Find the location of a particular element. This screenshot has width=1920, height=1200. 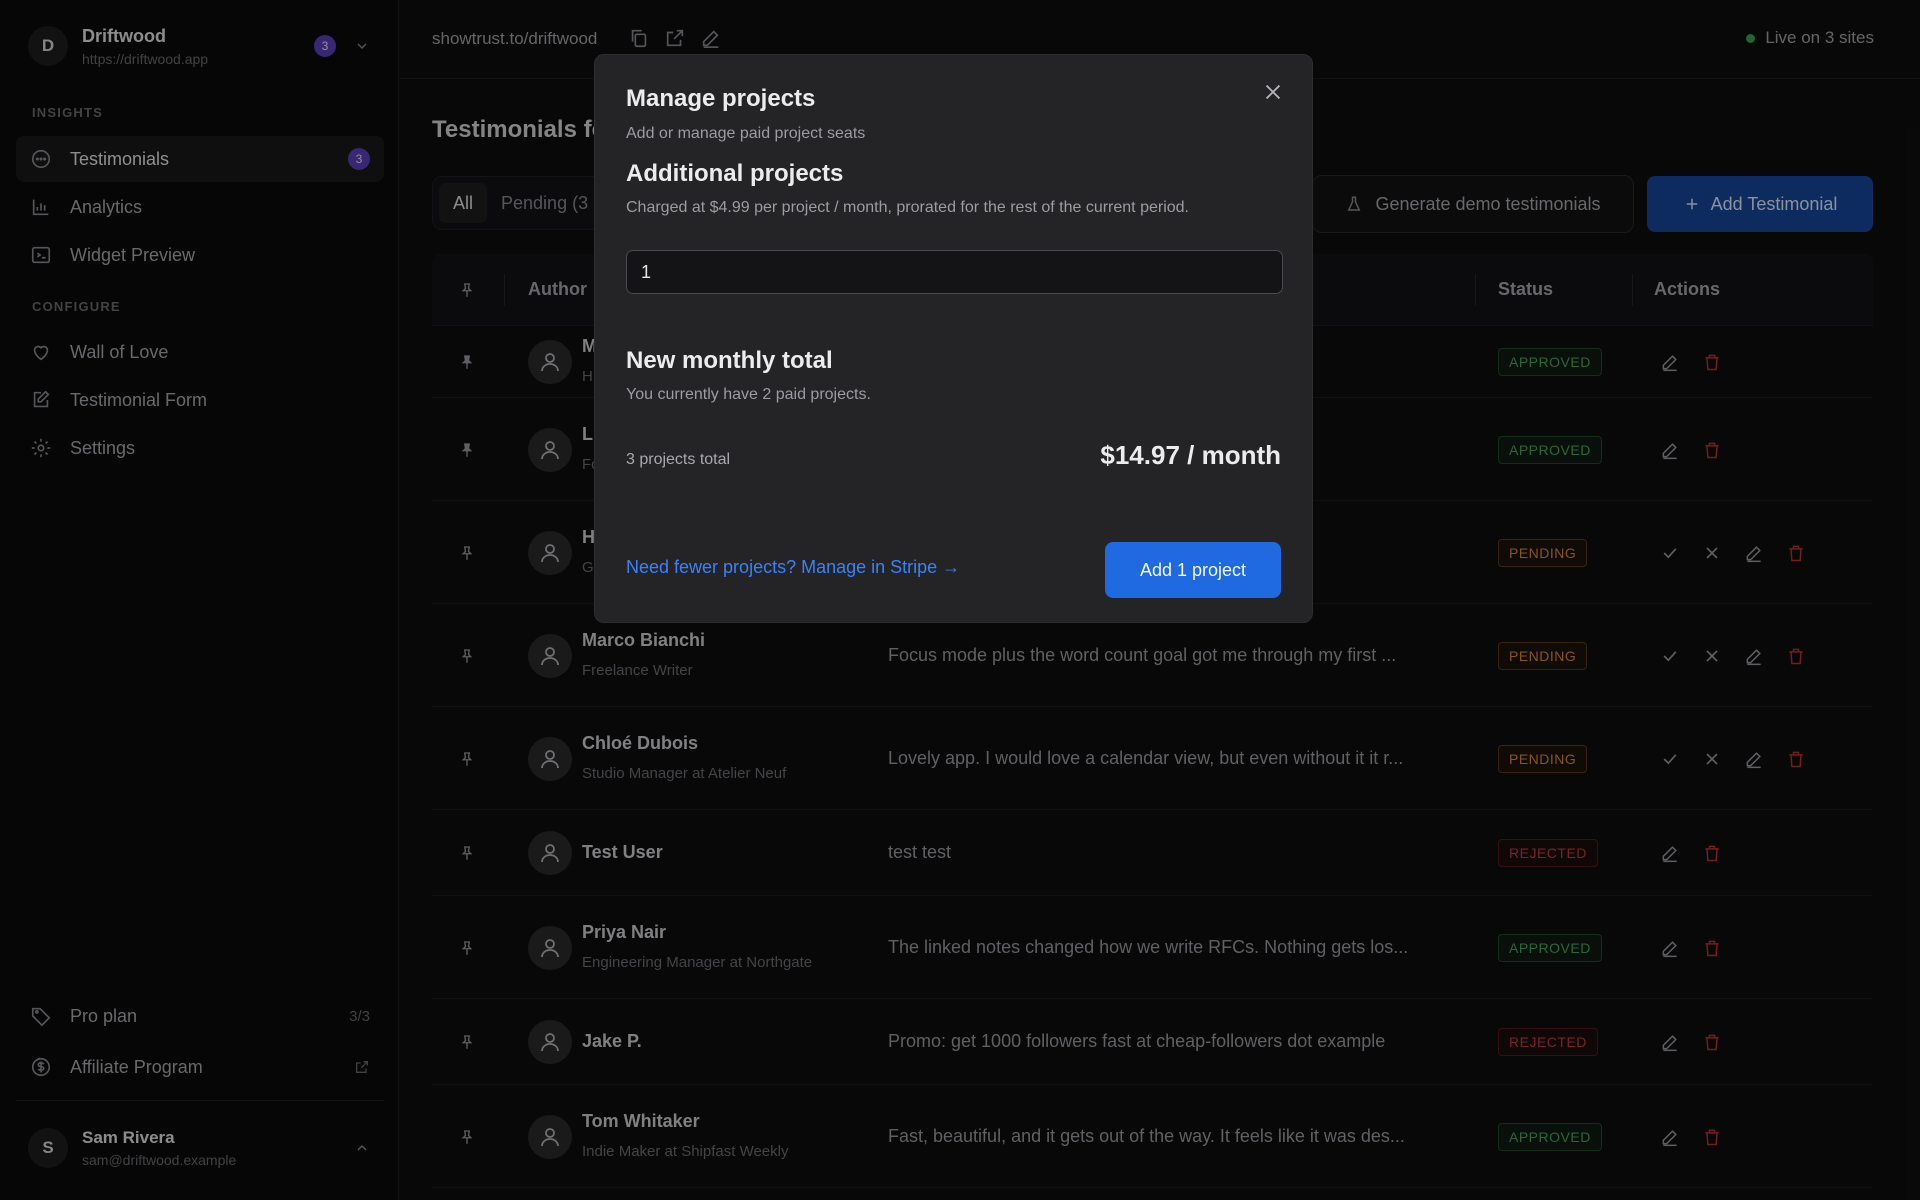

project-quantity-input is located at coordinates (954, 272).